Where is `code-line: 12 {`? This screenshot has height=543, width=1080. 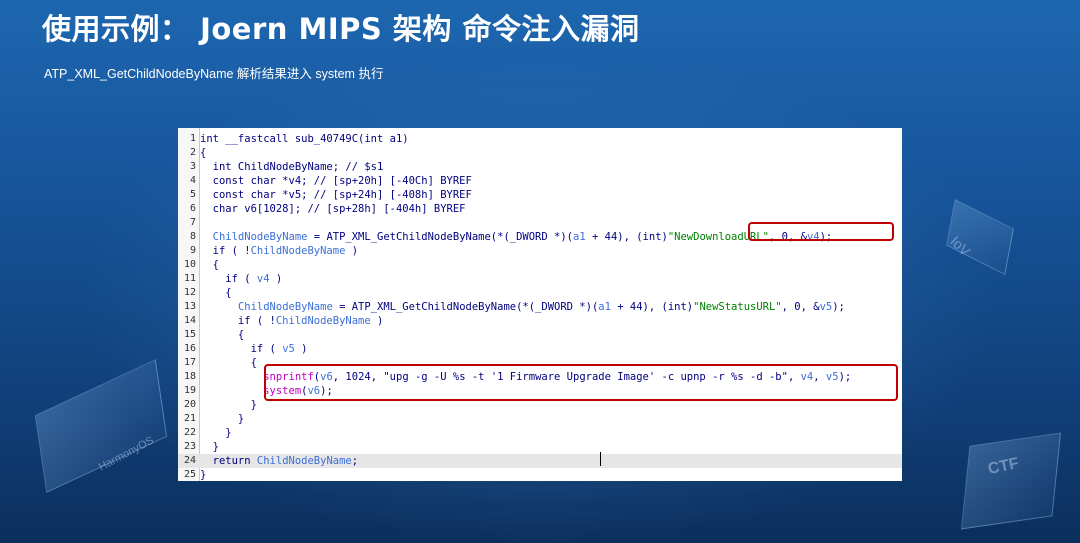 code-line: 12 { is located at coordinates (540, 293).